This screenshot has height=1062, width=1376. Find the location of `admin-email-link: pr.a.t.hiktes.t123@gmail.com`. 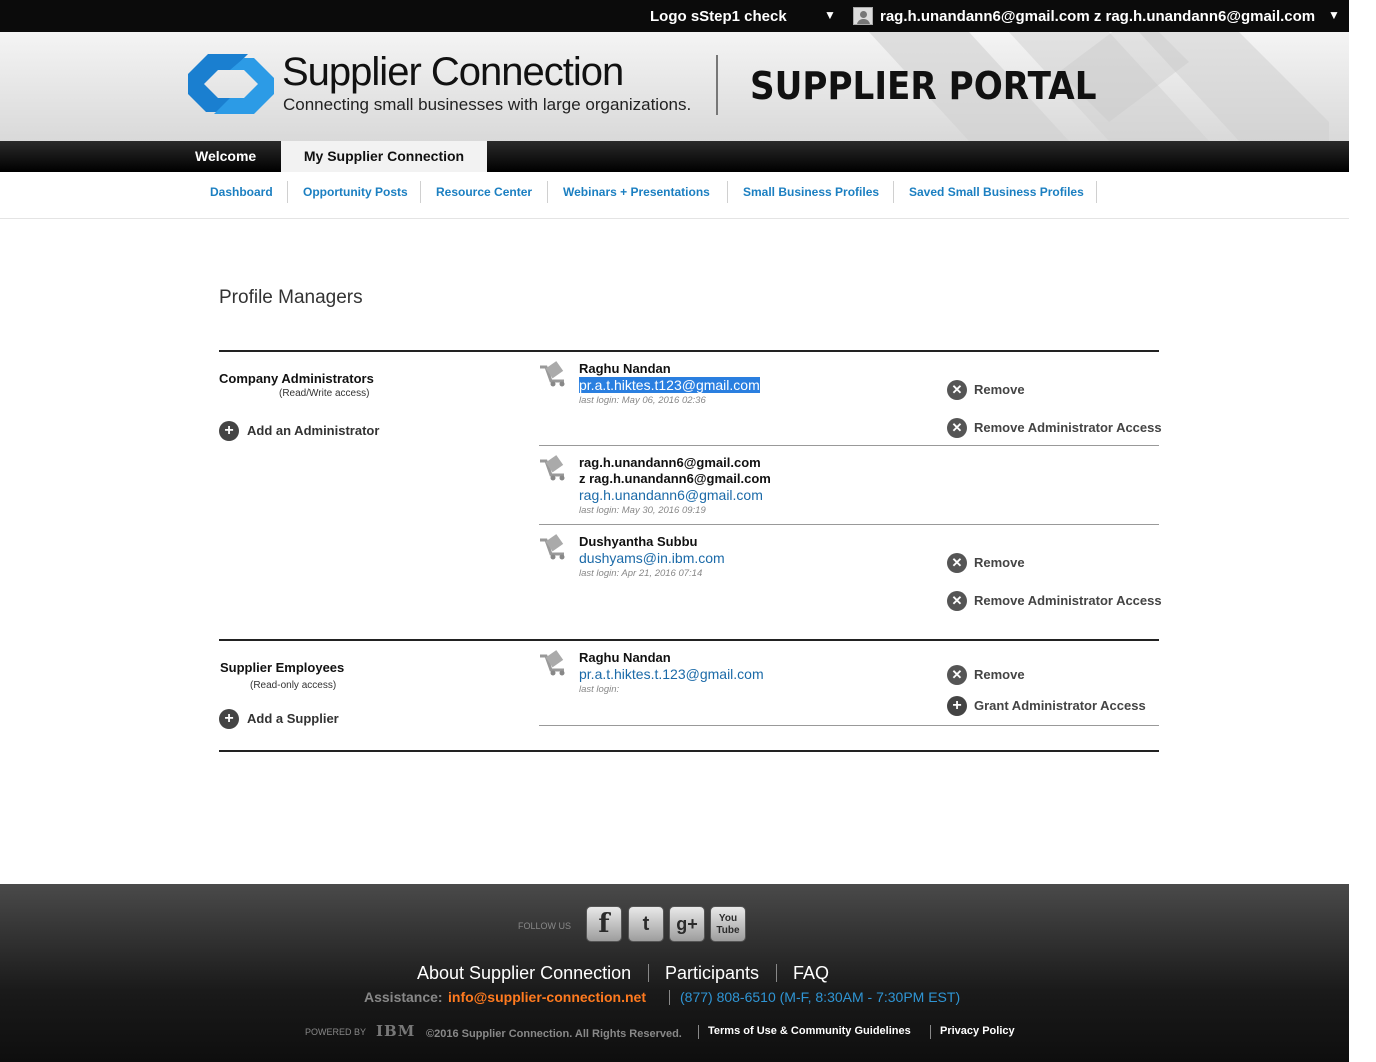

admin-email-link: pr.a.t.hiktes.t123@gmail.com is located at coordinates (669, 385).